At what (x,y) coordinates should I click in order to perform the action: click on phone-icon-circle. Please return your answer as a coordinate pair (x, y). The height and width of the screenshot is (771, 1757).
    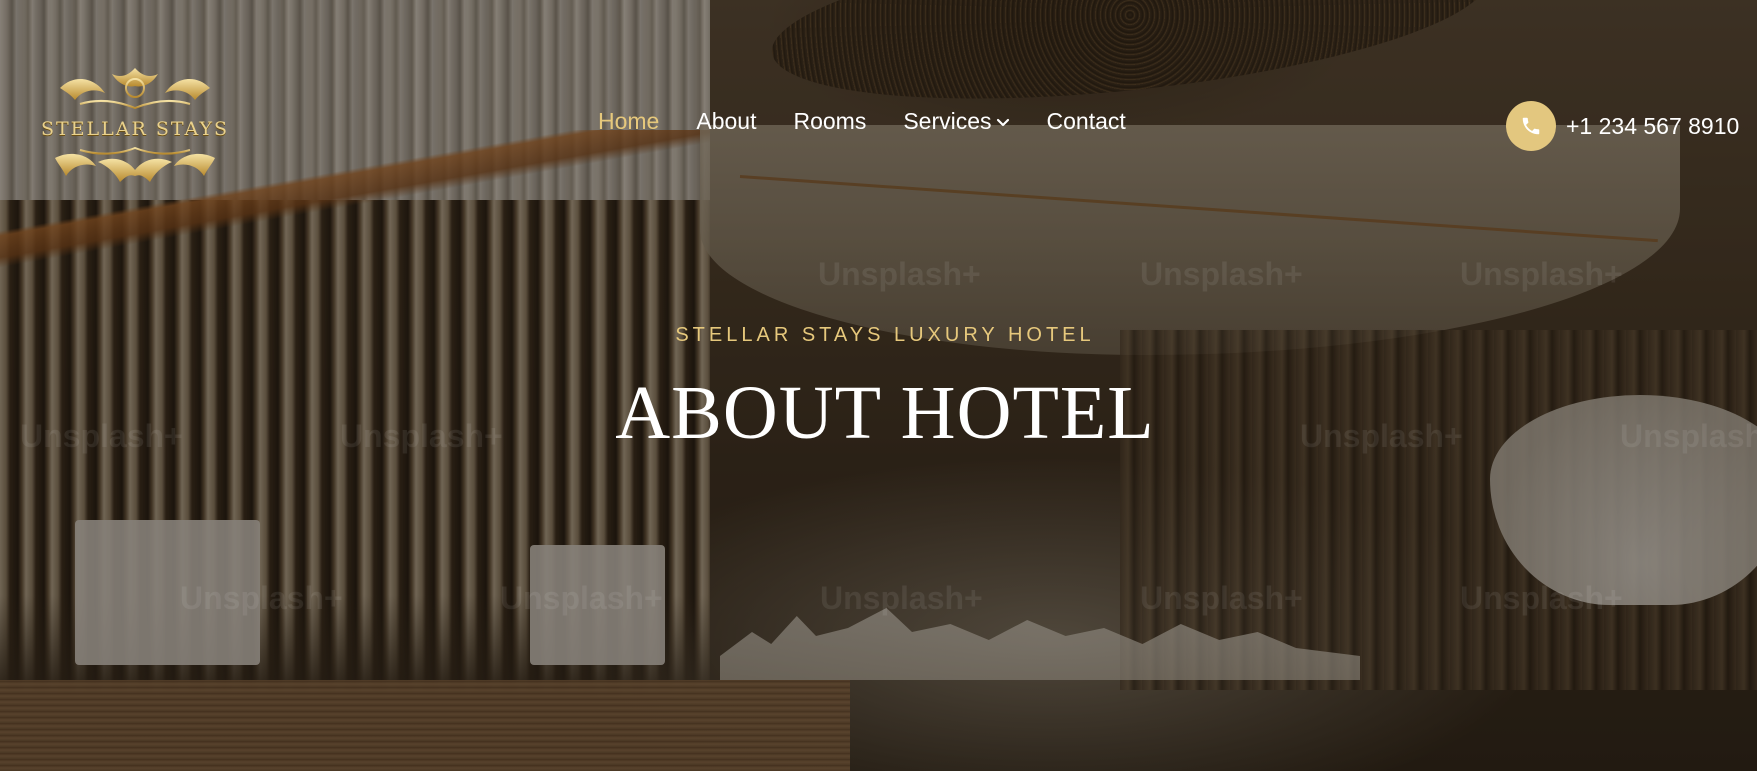
    Looking at the image, I should click on (1531, 126).